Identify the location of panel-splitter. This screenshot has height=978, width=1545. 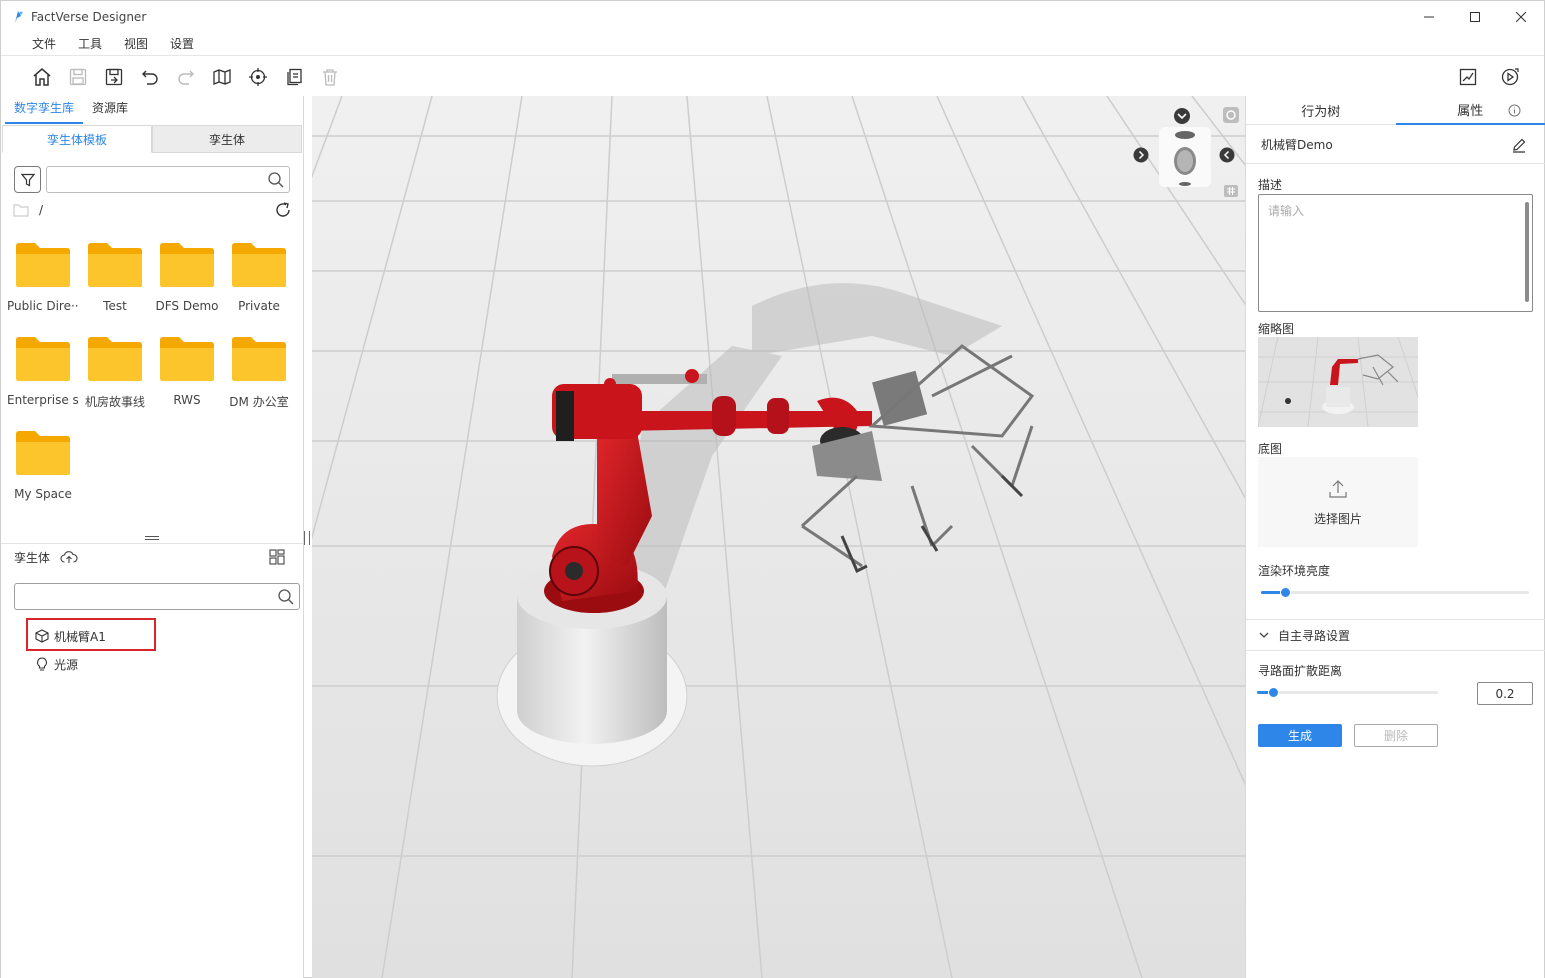
(152, 538).